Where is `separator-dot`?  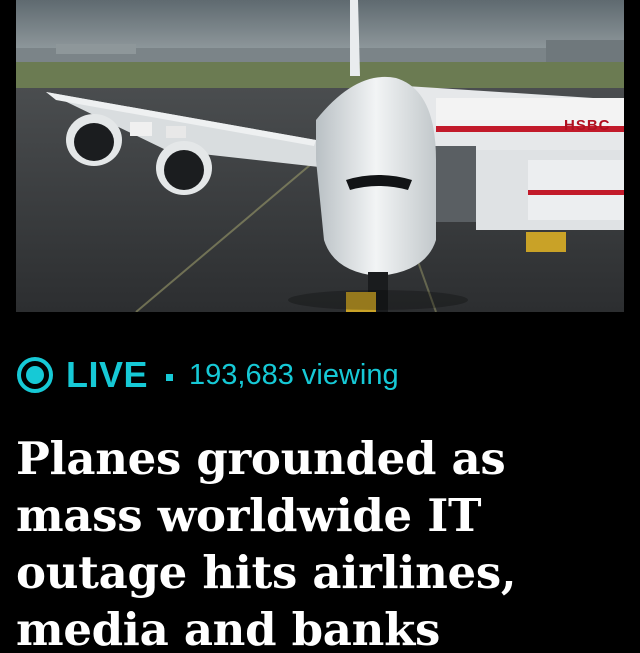 separator-dot is located at coordinates (170, 377).